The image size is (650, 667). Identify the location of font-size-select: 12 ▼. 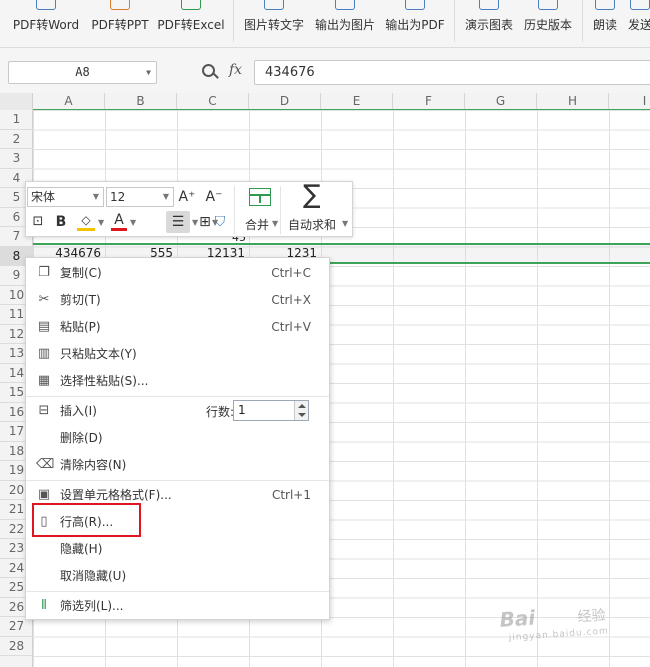
(140, 197).